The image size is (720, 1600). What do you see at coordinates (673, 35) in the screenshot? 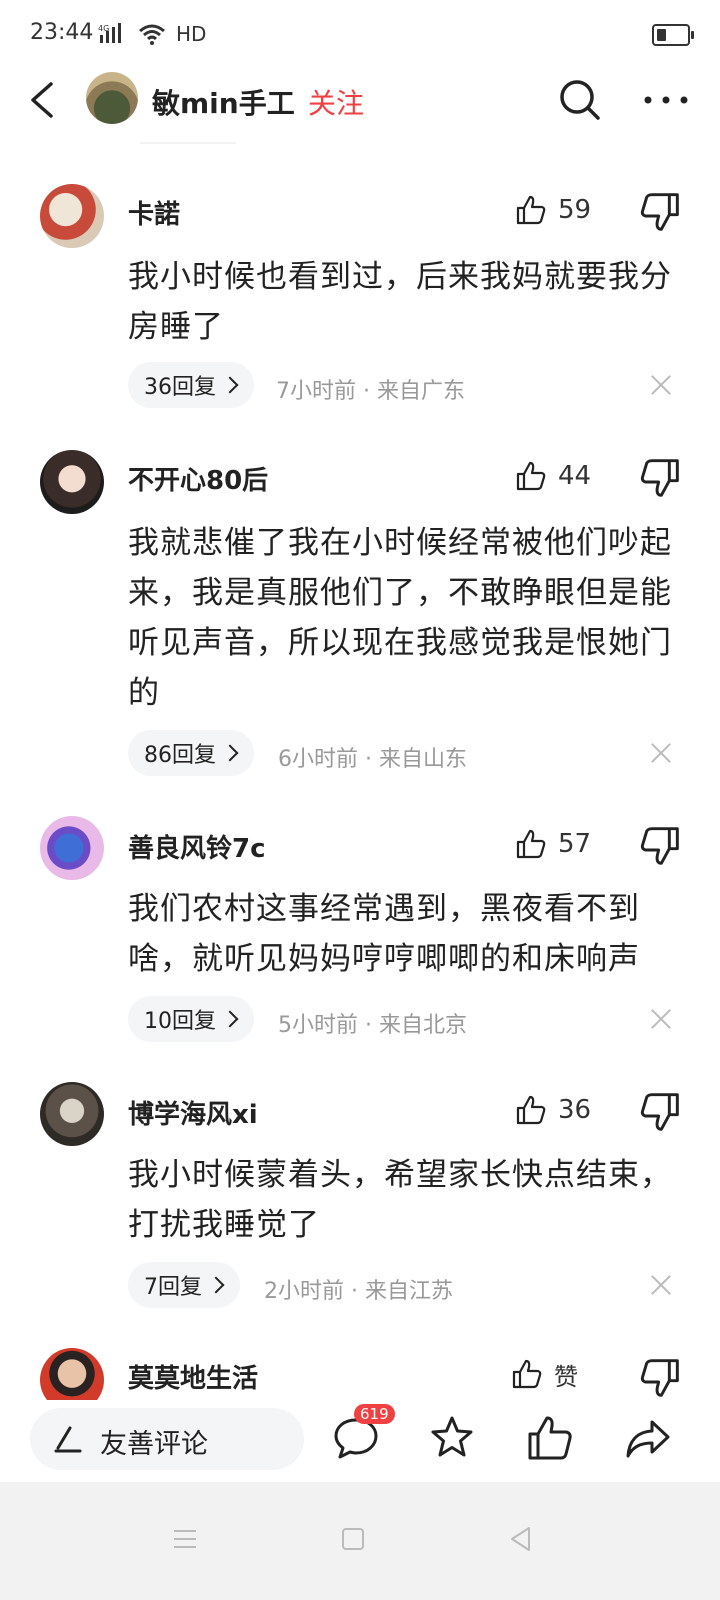
I see `battery-icon` at bounding box center [673, 35].